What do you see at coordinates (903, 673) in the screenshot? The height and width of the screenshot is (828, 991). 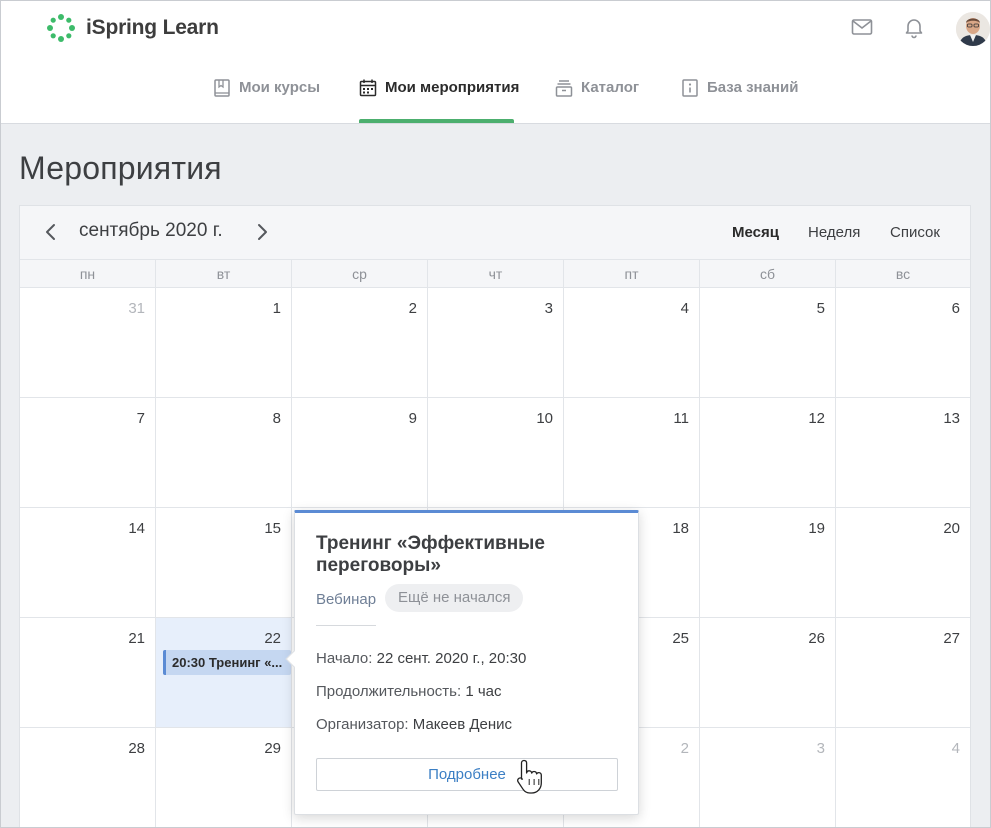 I see `day-cell: 27` at bounding box center [903, 673].